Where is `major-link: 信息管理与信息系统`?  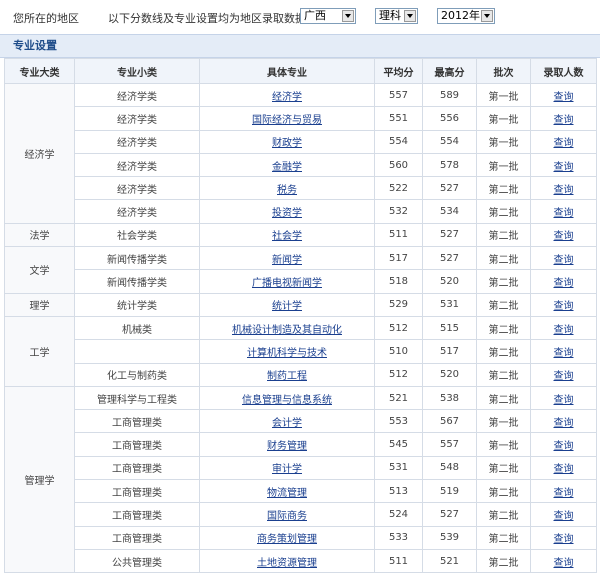 major-link: 信息管理与信息系统 is located at coordinates (287, 400).